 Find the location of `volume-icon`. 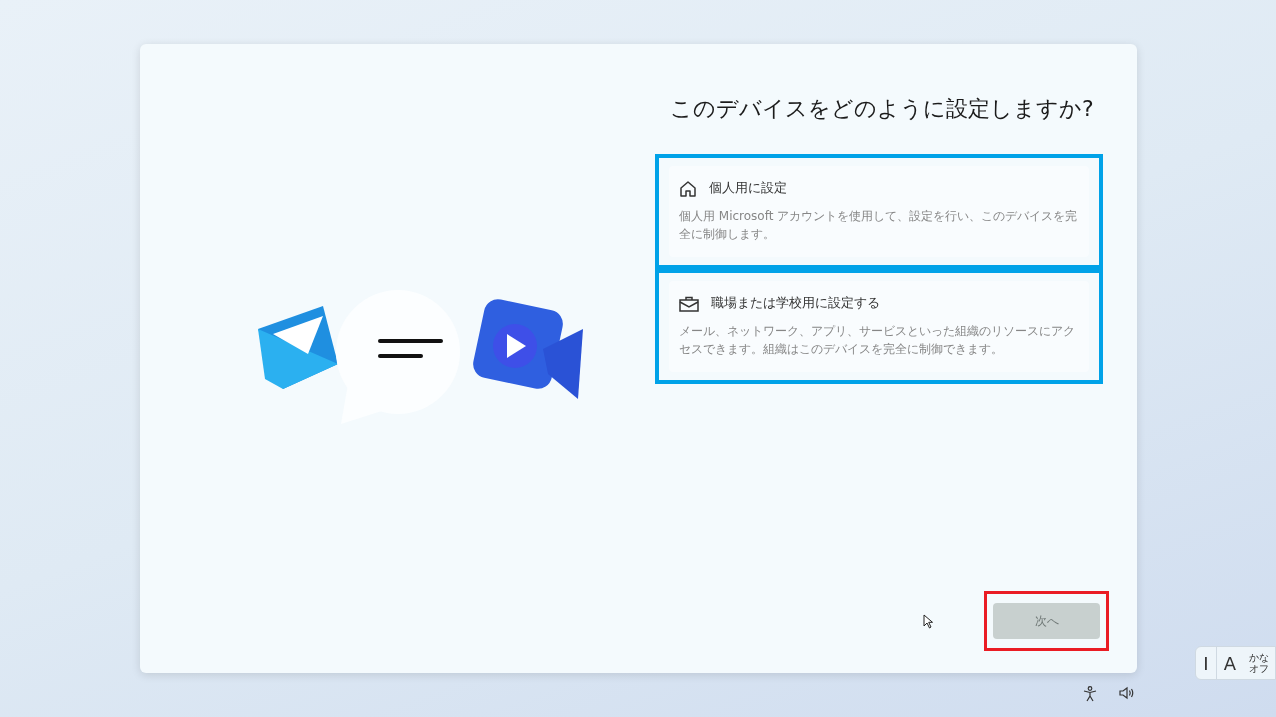

volume-icon is located at coordinates (1127, 693).